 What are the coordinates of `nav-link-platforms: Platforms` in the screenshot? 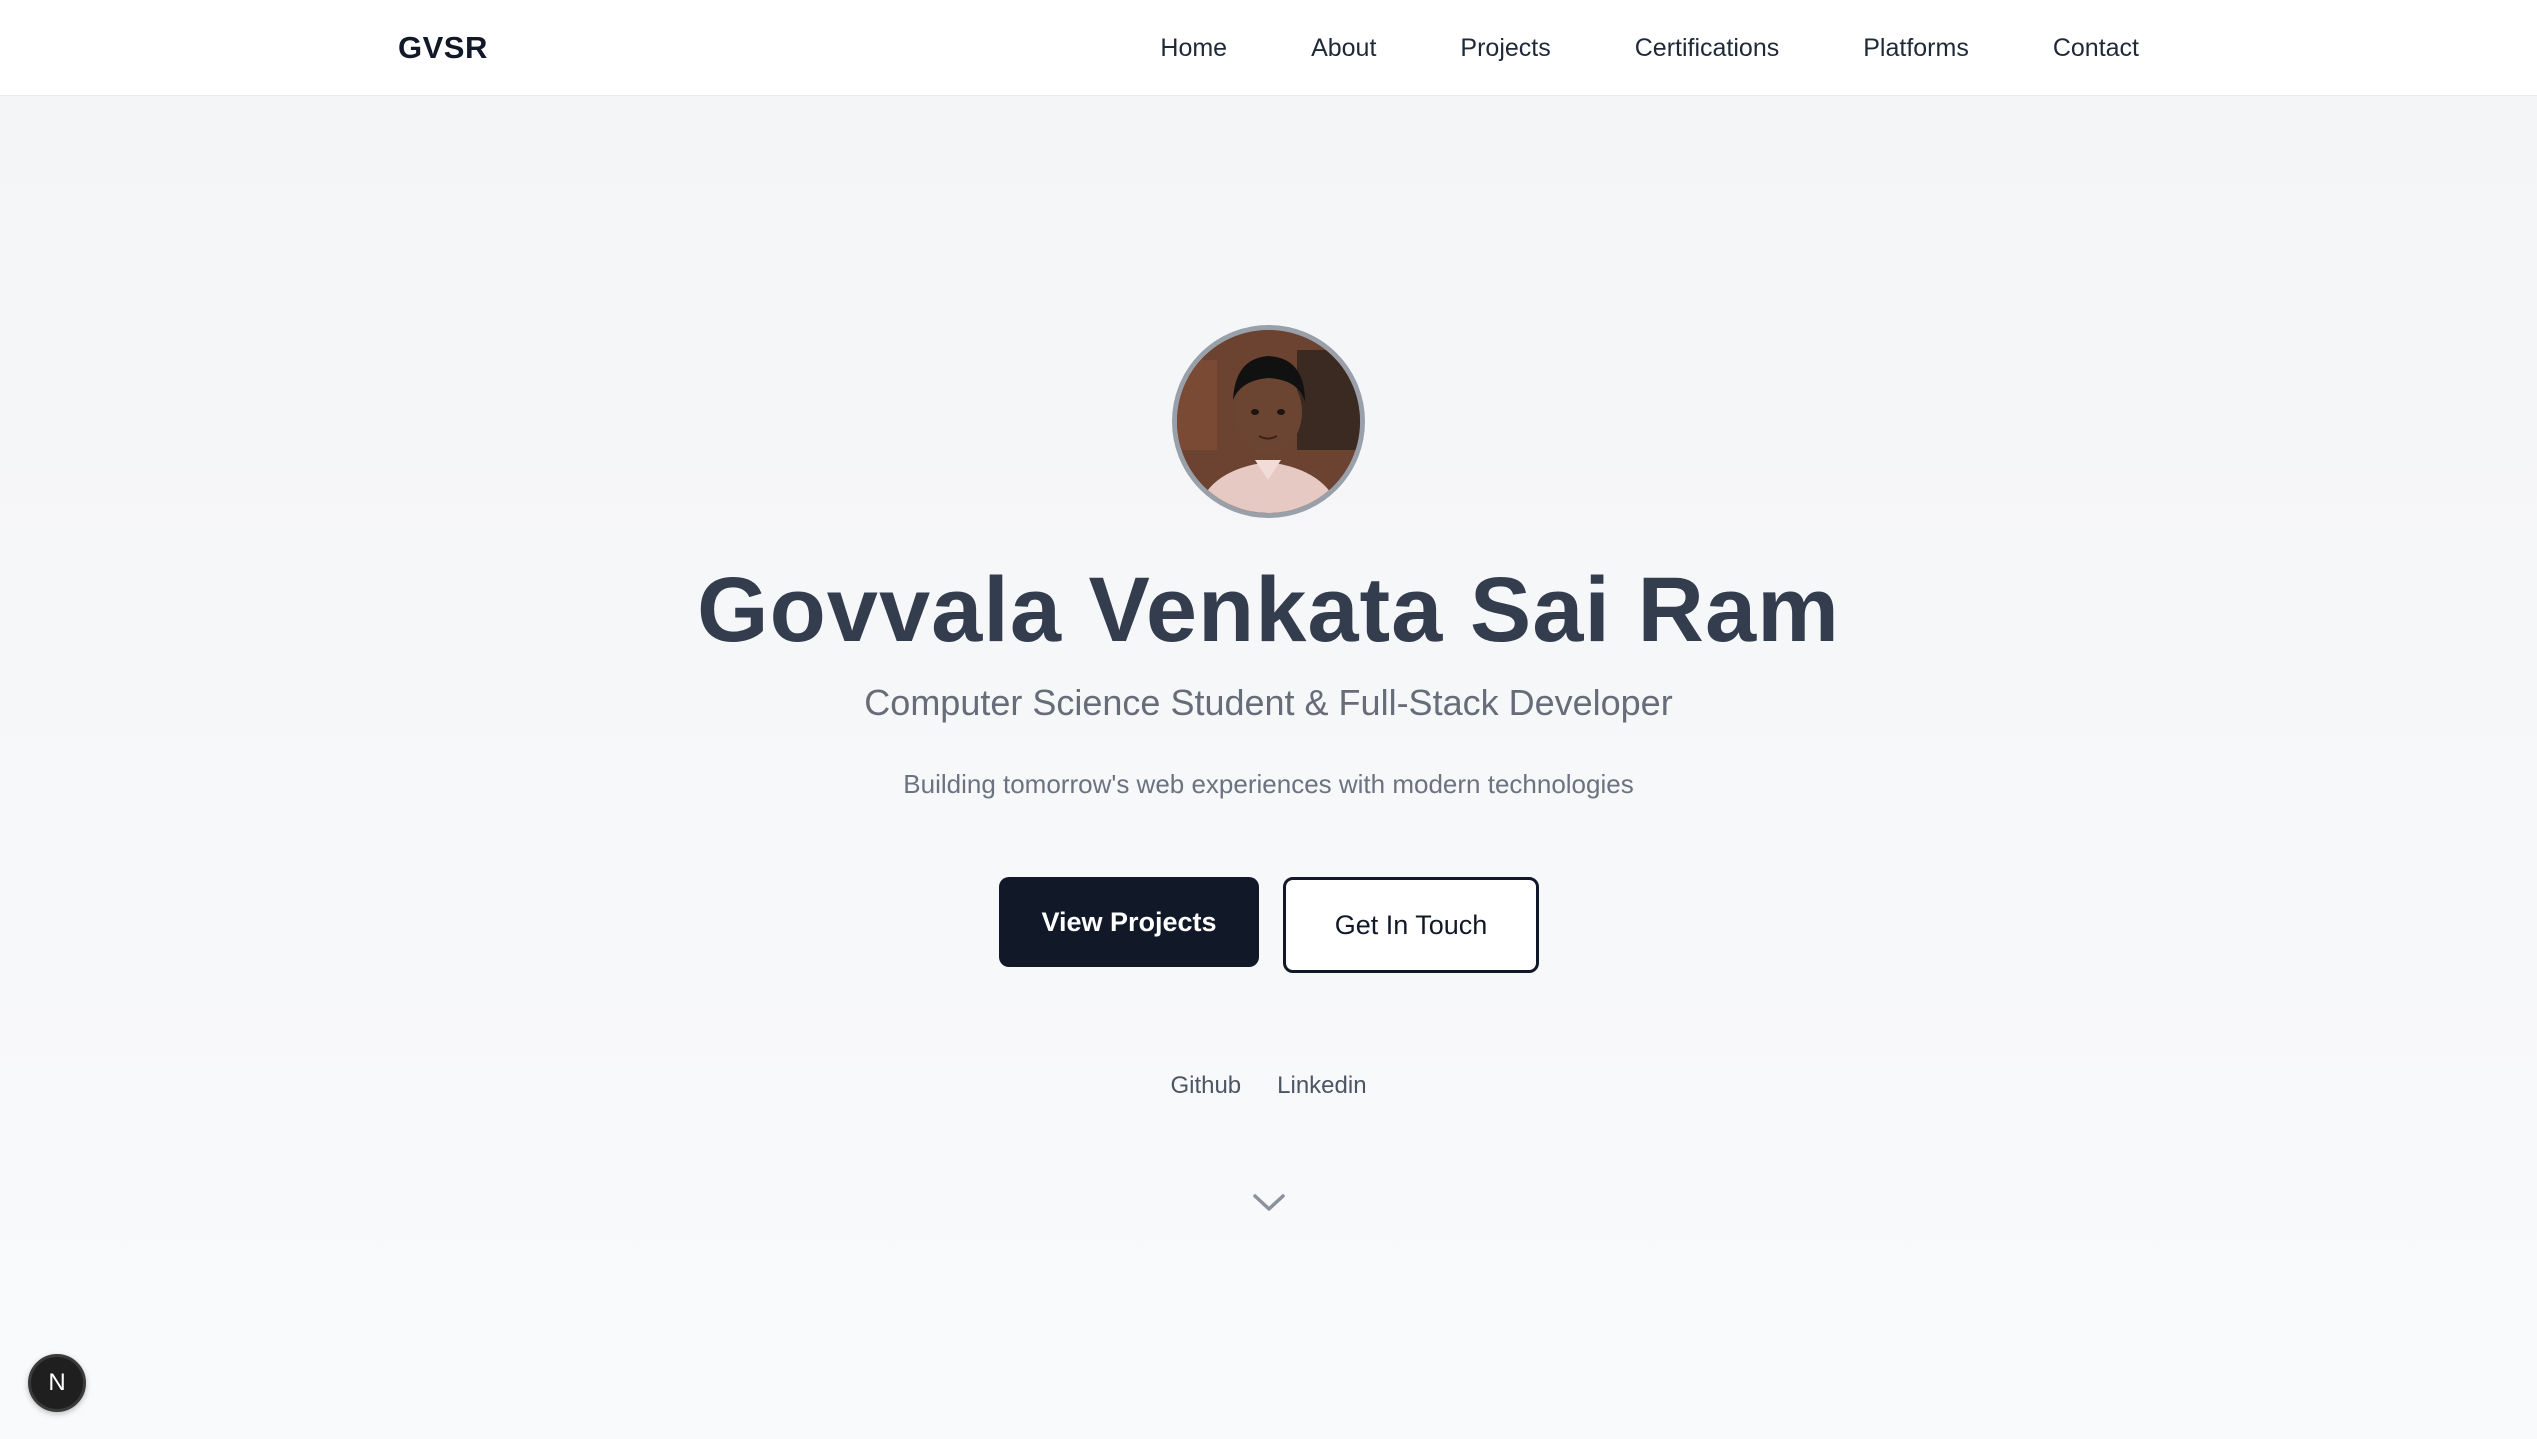 It's located at (1916, 48).